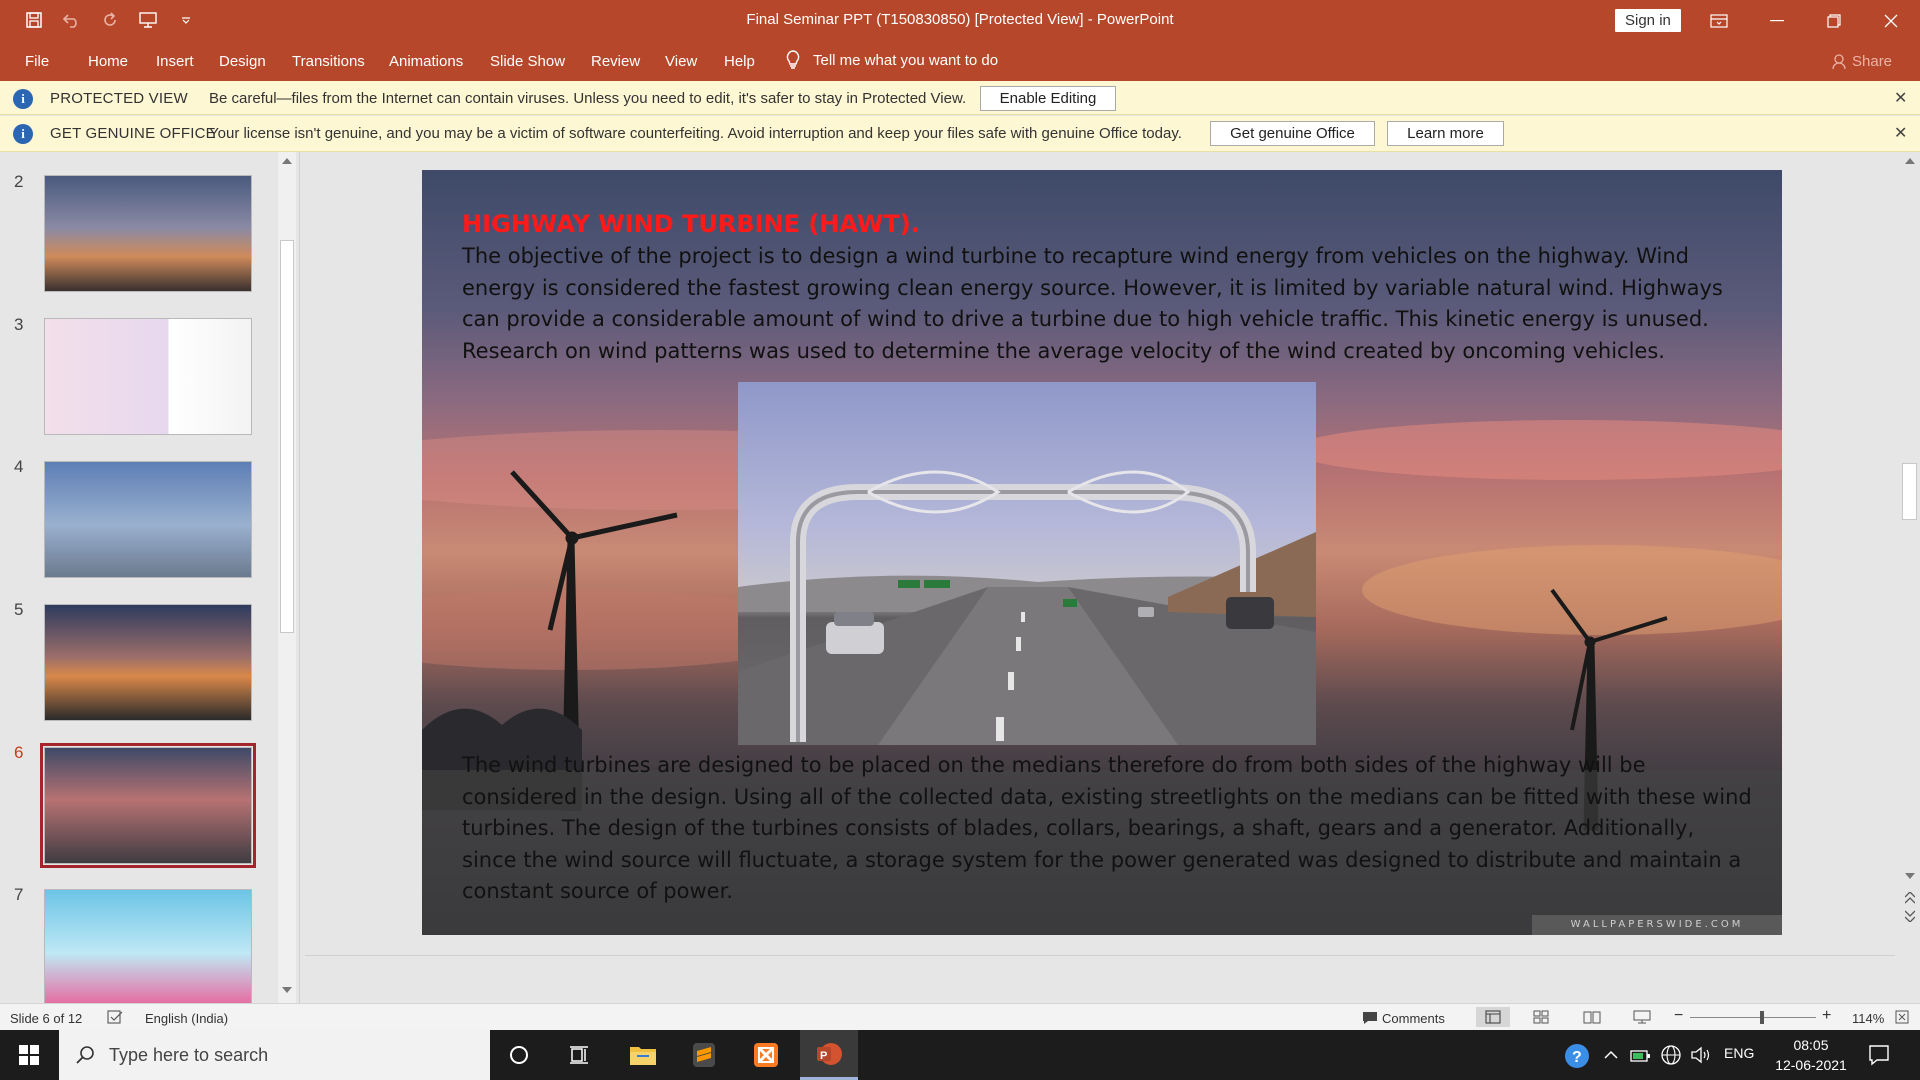 This screenshot has width=1920, height=1080. Describe the element at coordinates (1671, 1055) in the screenshot. I see `network-icon` at that location.